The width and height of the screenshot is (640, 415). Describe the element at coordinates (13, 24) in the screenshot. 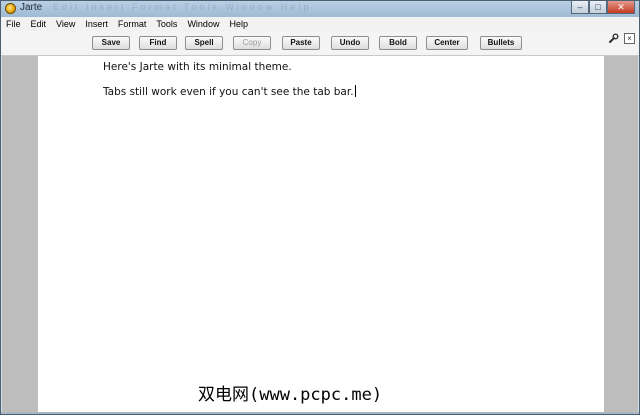

I see `menu-file: File` at that location.